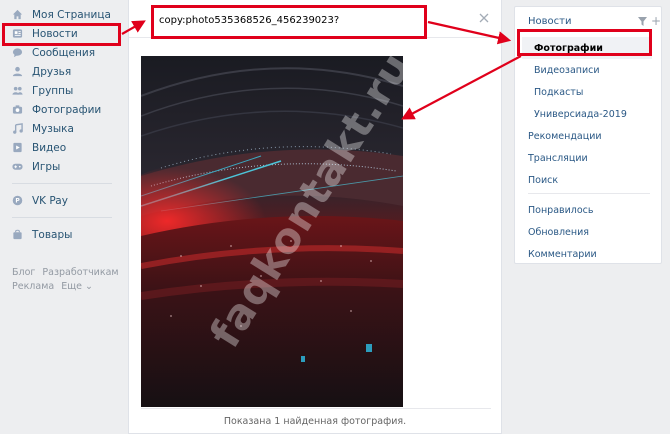  What do you see at coordinates (67, 280) in the screenshot?
I see `footer-links: Блог Разработчикам Реклама Еще ⌄` at bounding box center [67, 280].